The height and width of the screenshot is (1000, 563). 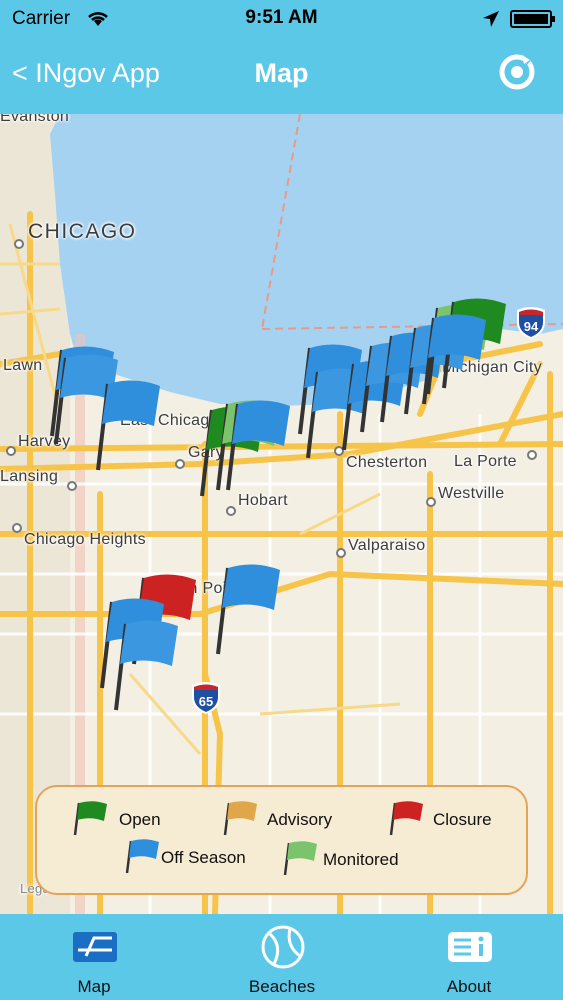 What do you see at coordinates (361, 859) in the screenshot?
I see `legend-label-monitored: Monitored` at bounding box center [361, 859].